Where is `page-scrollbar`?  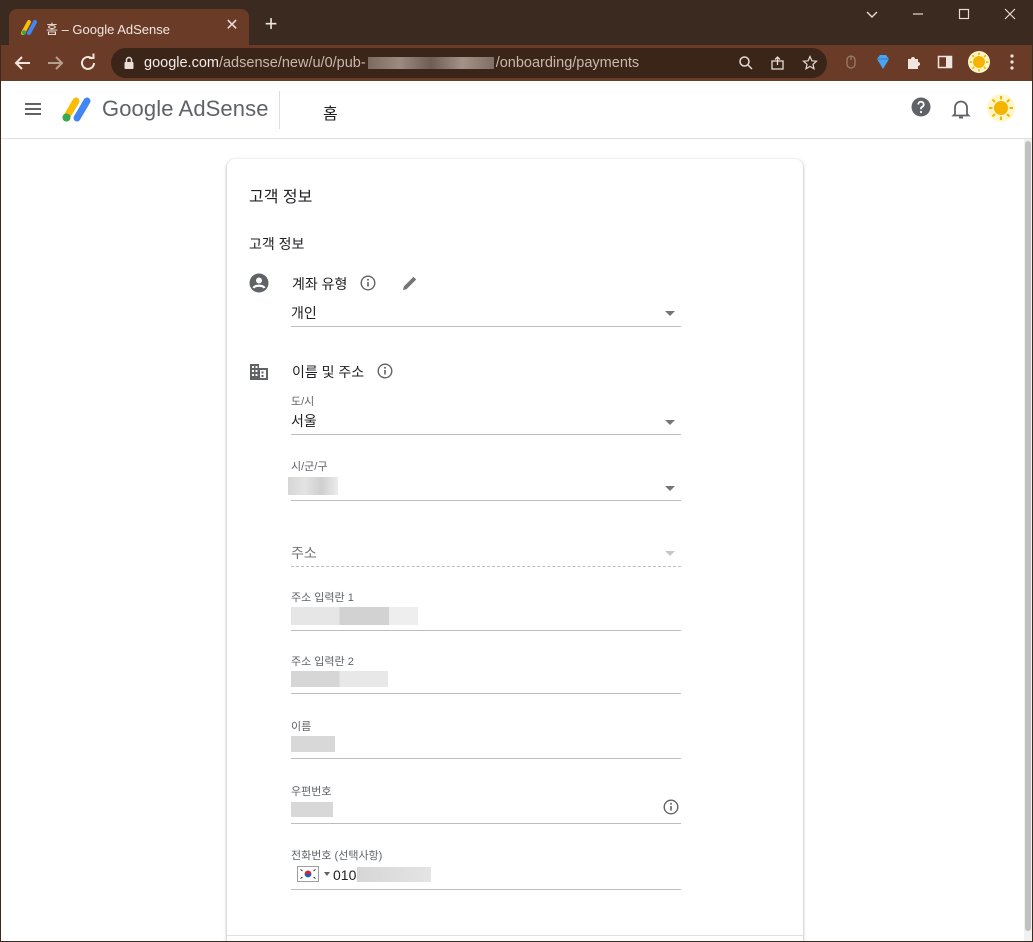
page-scrollbar is located at coordinates (1028, 540).